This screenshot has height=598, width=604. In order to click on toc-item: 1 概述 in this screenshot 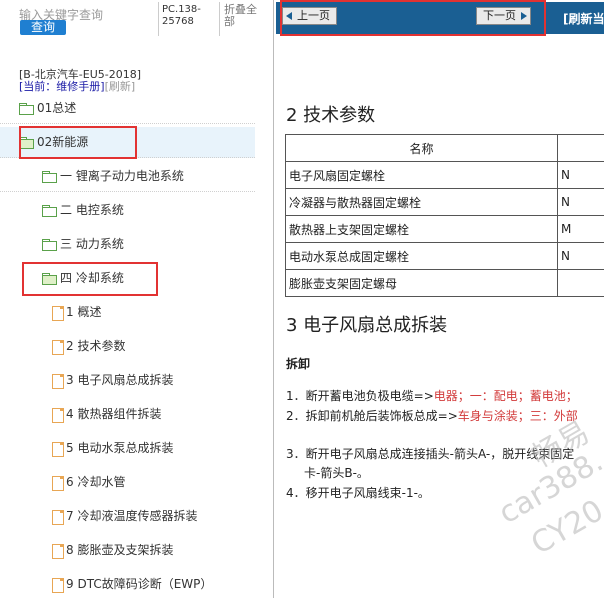, I will do `click(127, 312)`.